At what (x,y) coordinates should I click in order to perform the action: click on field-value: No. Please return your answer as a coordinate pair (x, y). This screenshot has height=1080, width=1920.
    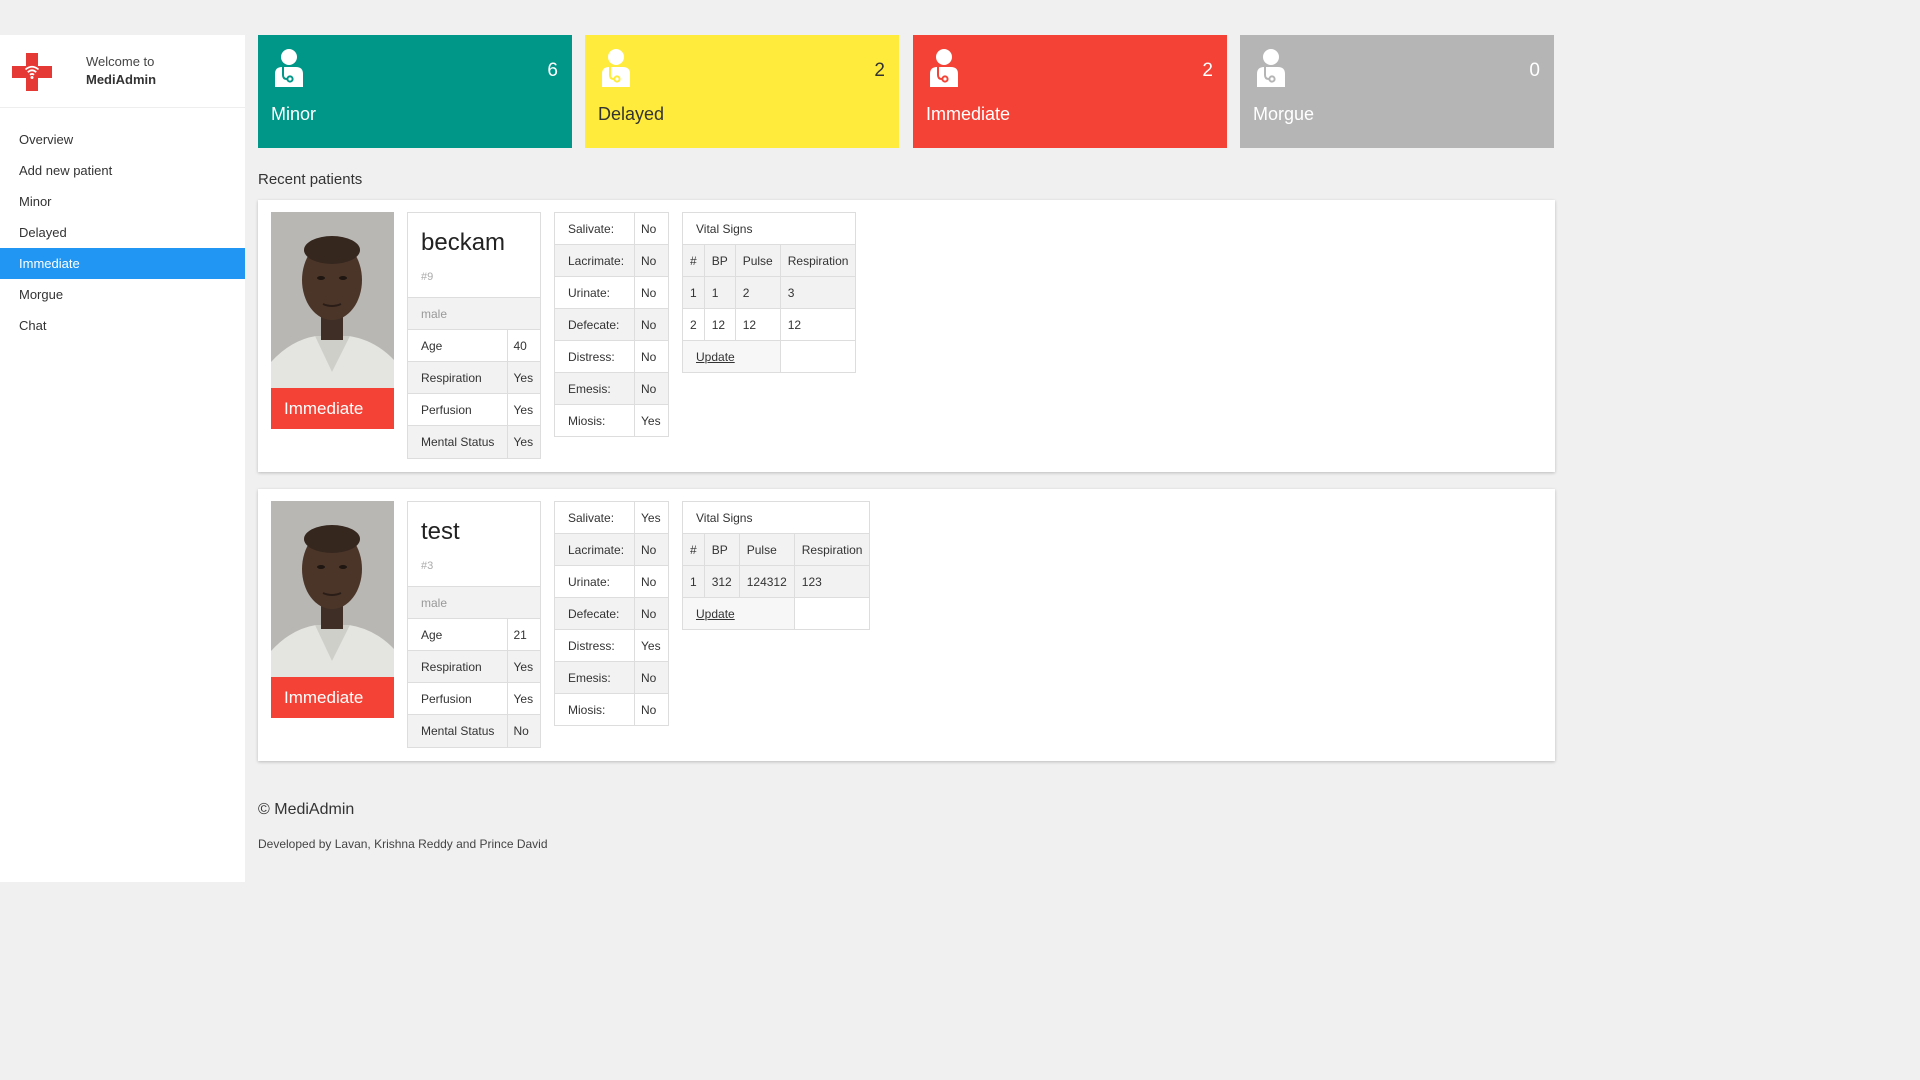
    Looking at the image, I should click on (523, 730).